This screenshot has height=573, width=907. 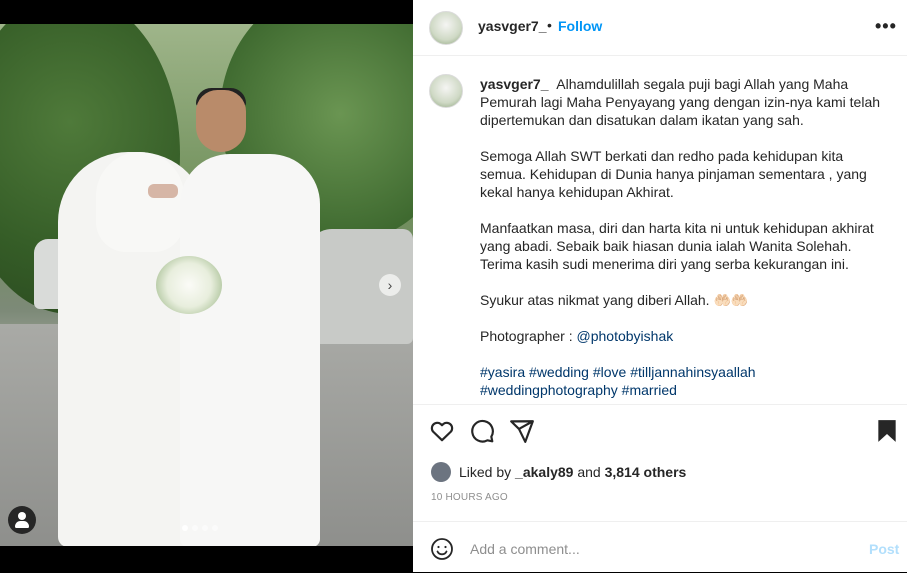 I want to click on photo-bouquet, so click(x=189, y=285).